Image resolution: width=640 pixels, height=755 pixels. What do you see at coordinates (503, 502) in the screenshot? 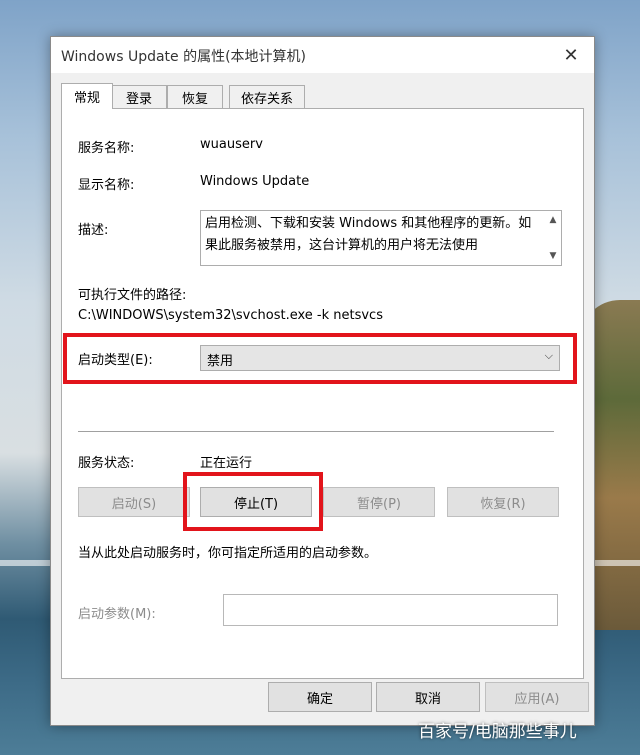
I see `resume-button: 恢复(R)` at bounding box center [503, 502].